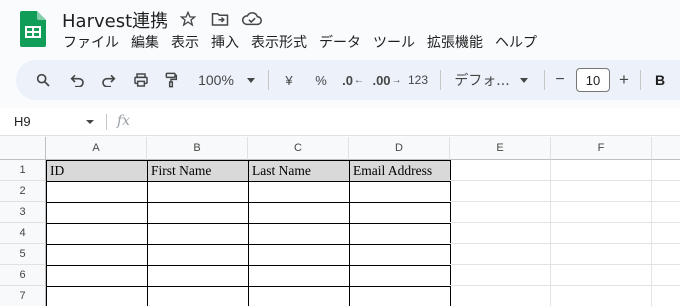 Image resolution: width=680 pixels, height=306 pixels. What do you see at coordinates (96, 148) in the screenshot?
I see `column-header-a: A` at bounding box center [96, 148].